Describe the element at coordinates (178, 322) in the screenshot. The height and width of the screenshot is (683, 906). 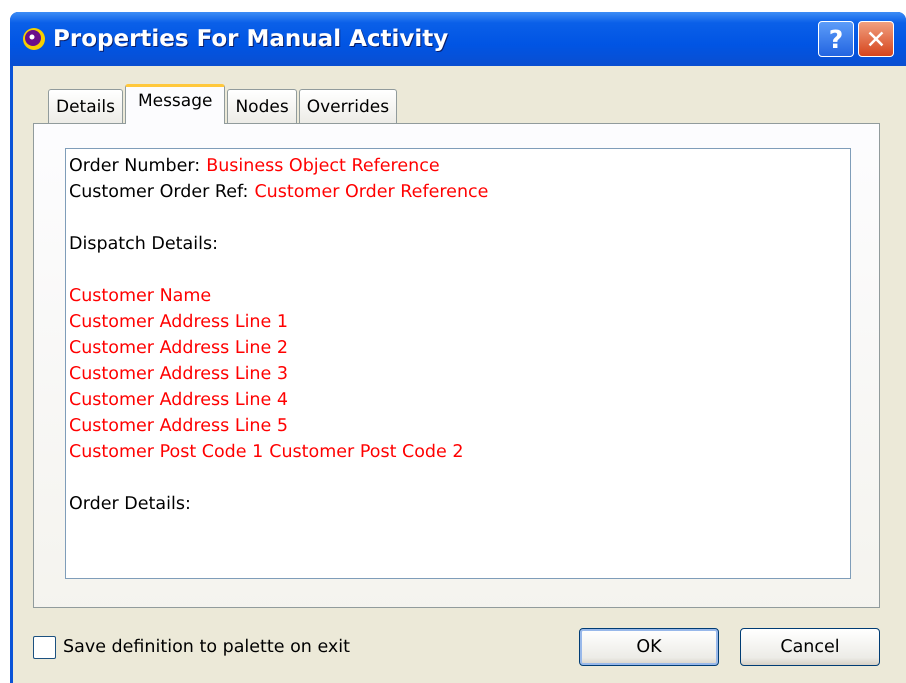
I see `field-placeholder-text: Customer Address Line 1` at that location.